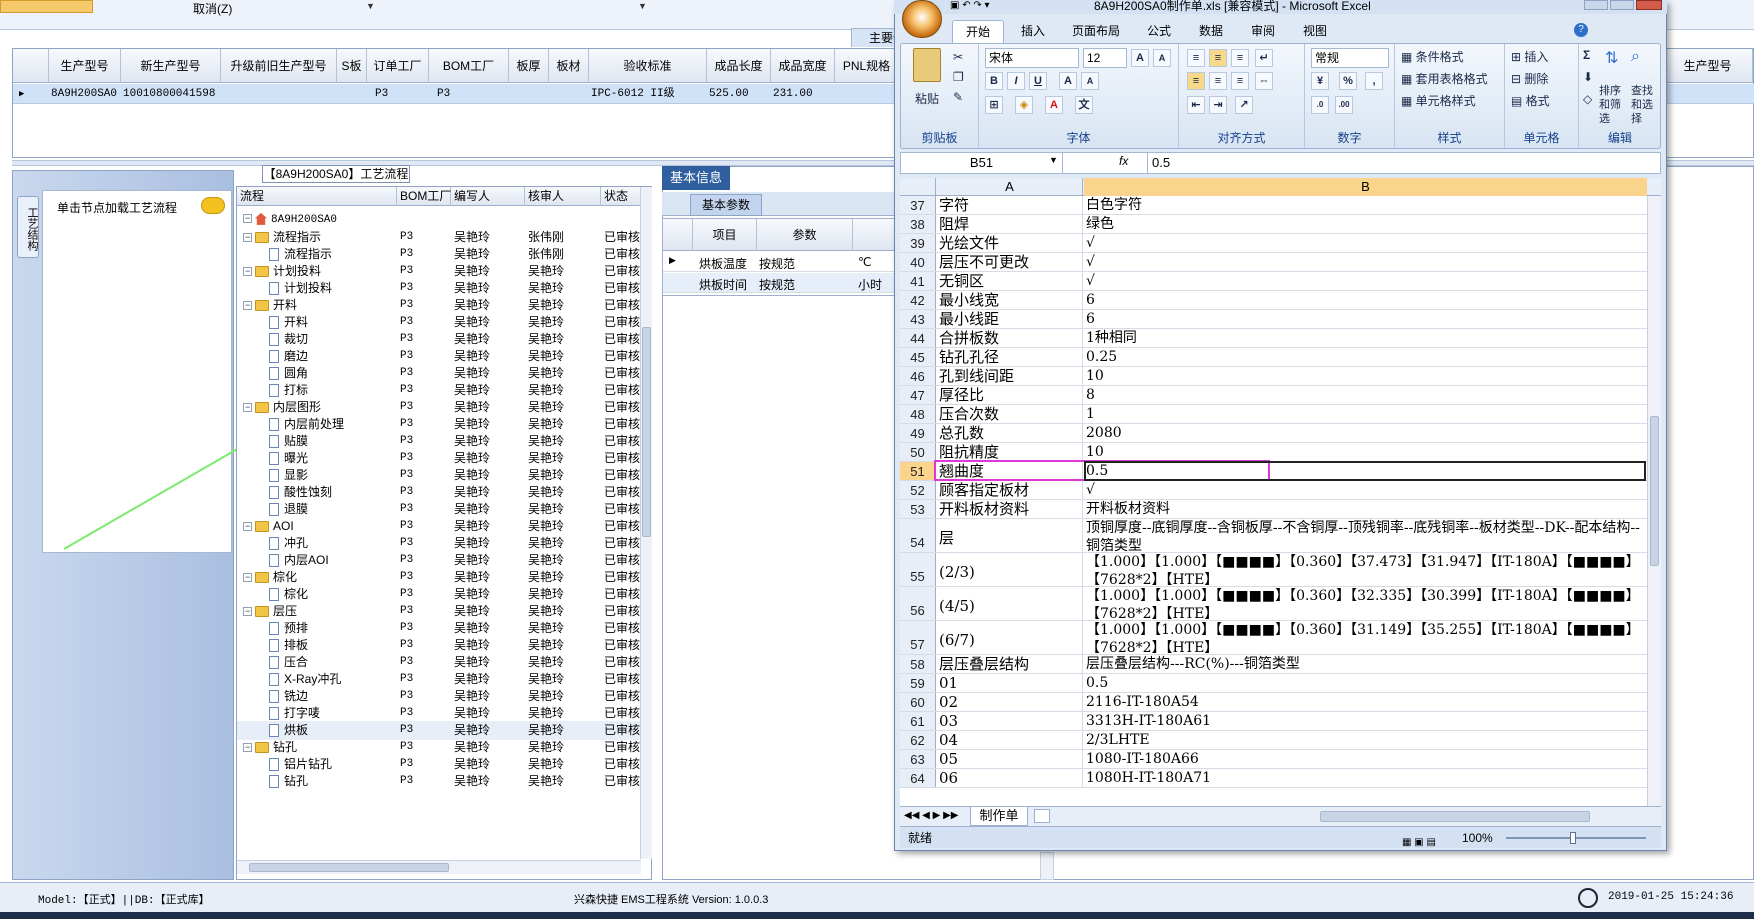 The height and width of the screenshot is (919, 1754). I want to click on cell-b: 层压叠层结构---RC(%)---铜箔类型, so click(1365, 664).